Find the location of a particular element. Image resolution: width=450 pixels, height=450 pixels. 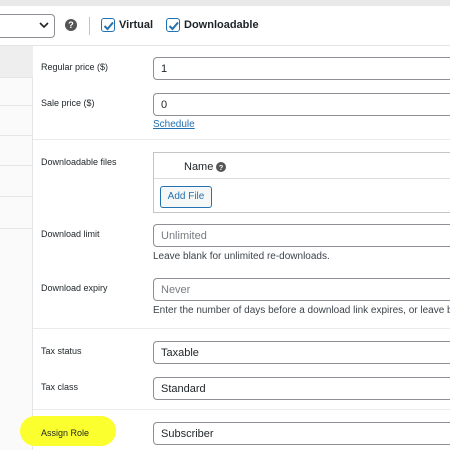

sale-price-label: Sale price ($) is located at coordinates (68, 103).